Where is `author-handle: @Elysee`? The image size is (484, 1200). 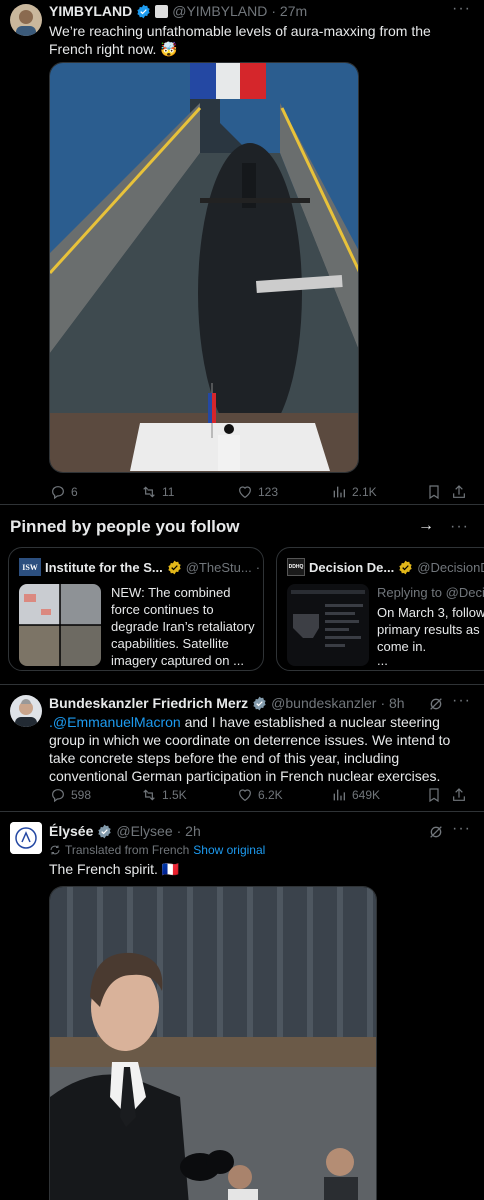
author-handle: @Elysee is located at coordinates (144, 831).